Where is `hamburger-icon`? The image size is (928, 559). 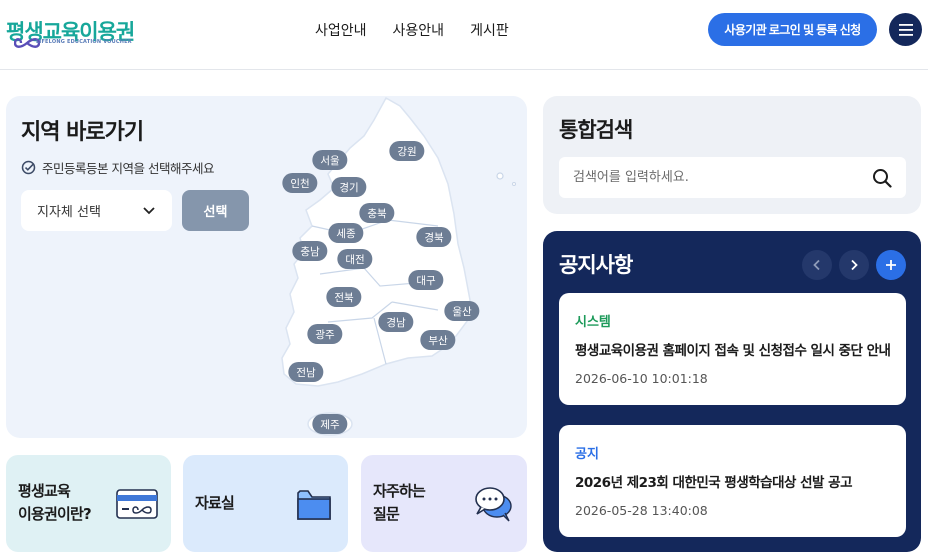 hamburger-icon is located at coordinates (905, 29).